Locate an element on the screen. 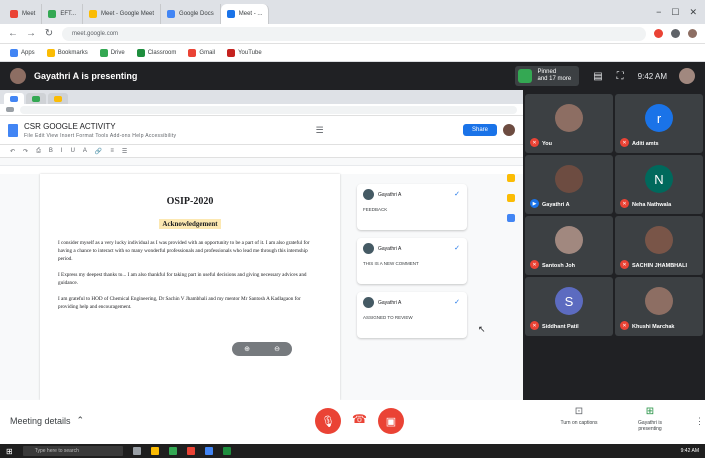 The image size is (705, 458). docs-logo-icon is located at coordinates (13, 130).